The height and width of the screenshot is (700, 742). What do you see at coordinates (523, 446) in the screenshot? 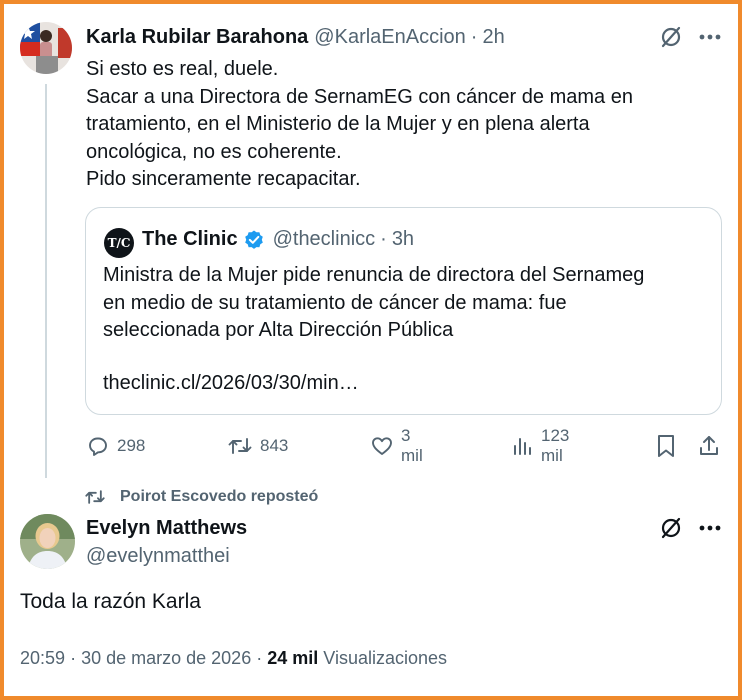
I see `views-icon` at bounding box center [523, 446].